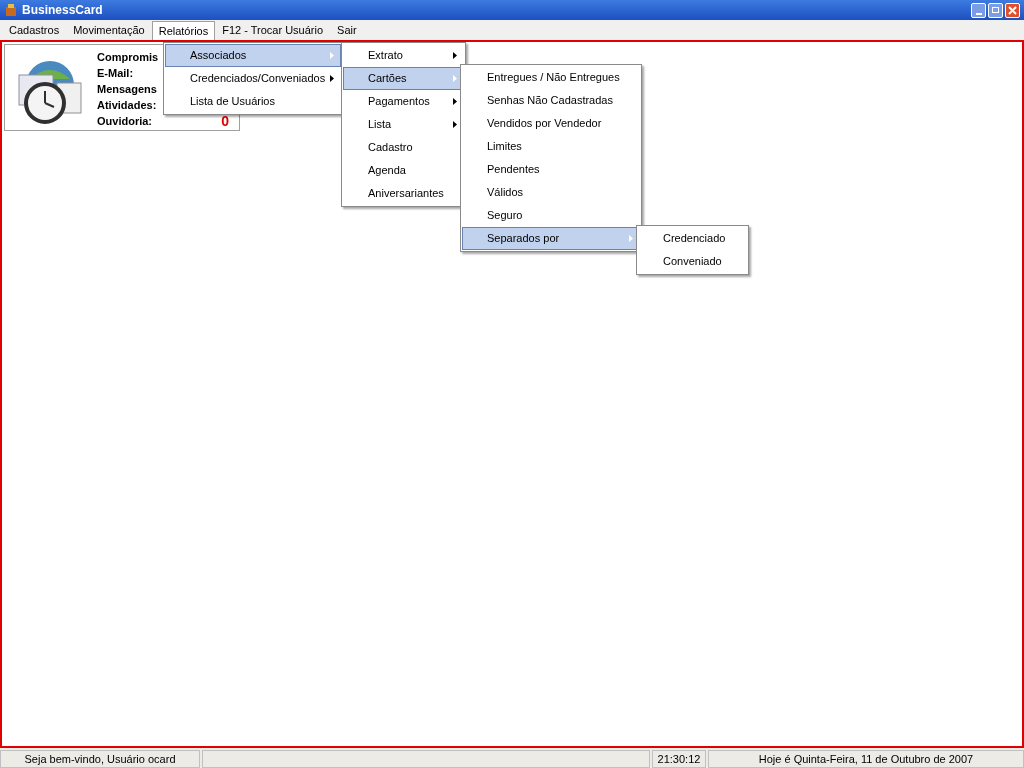 Image resolution: width=1024 pixels, height=768 pixels. What do you see at coordinates (978, 10) in the screenshot?
I see `minimize-button` at bounding box center [978, 10].